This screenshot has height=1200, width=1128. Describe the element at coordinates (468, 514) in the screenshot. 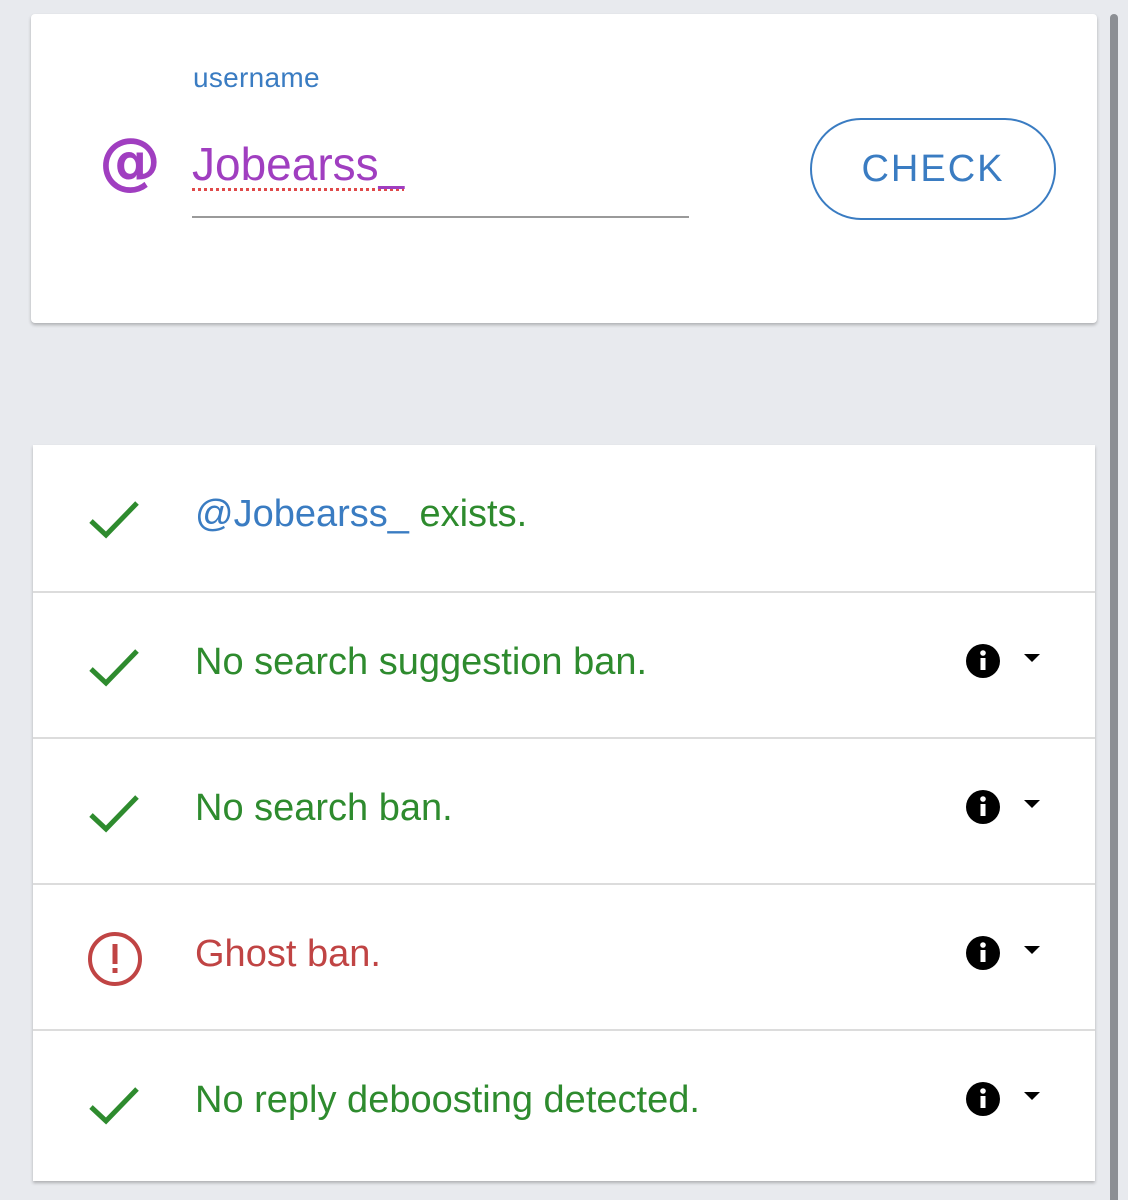

I see `result-text-suffix: exists.` at that location.